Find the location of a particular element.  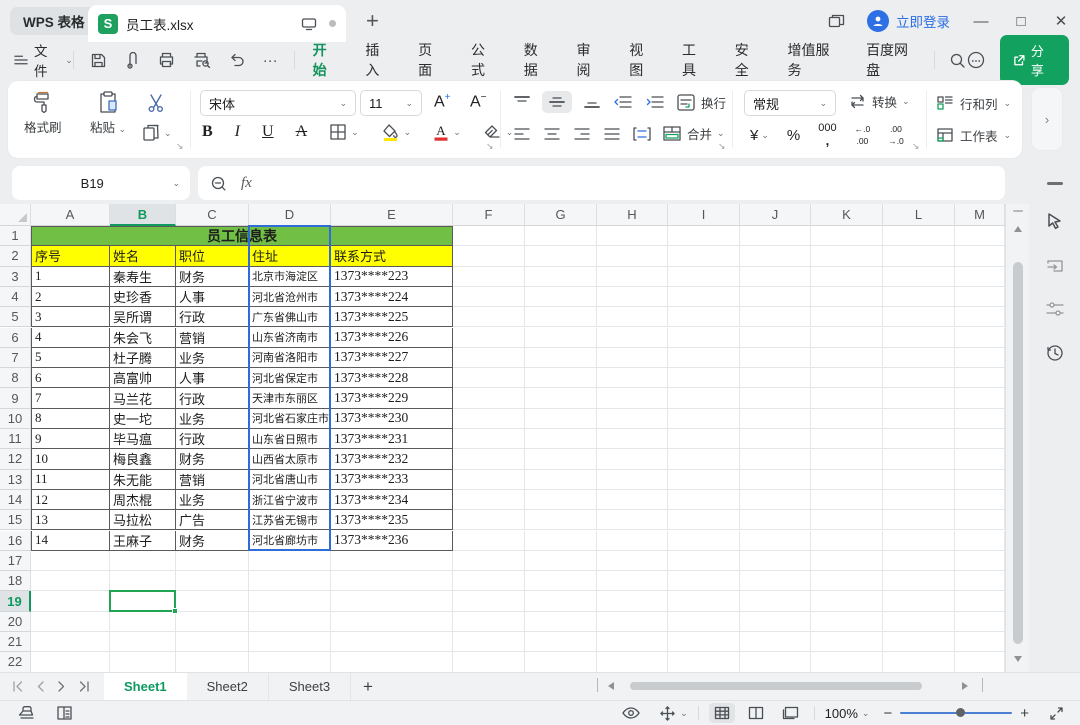

cell-C18 is located at coordinates (212, 581).